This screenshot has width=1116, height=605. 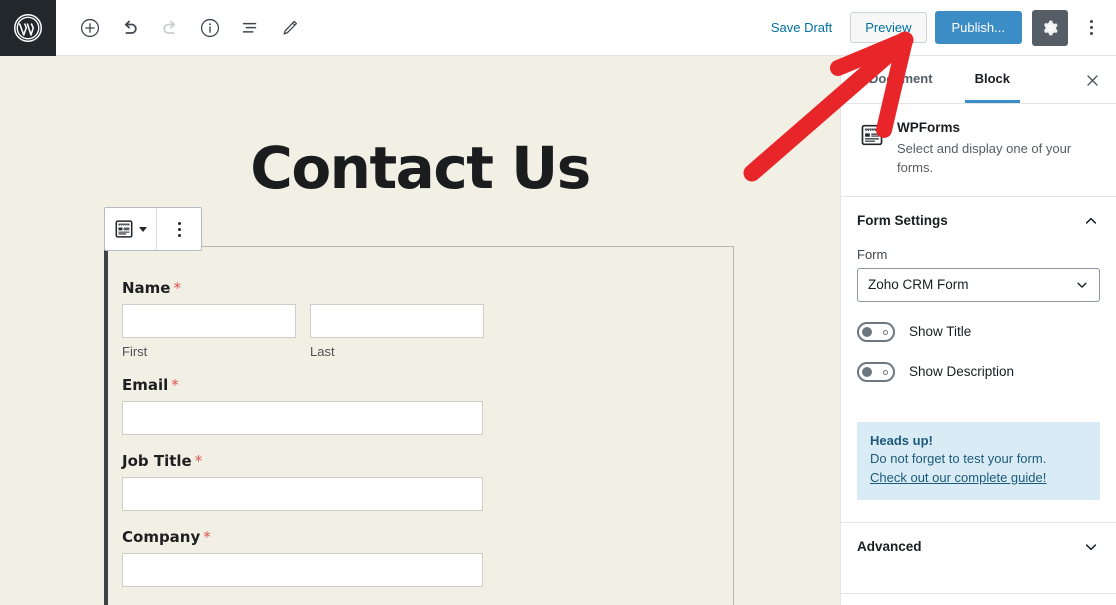 What do you see at coordinates (901, 79) in the screenshot?
I see `tab-document: Document` at bounding box center [901, 79].